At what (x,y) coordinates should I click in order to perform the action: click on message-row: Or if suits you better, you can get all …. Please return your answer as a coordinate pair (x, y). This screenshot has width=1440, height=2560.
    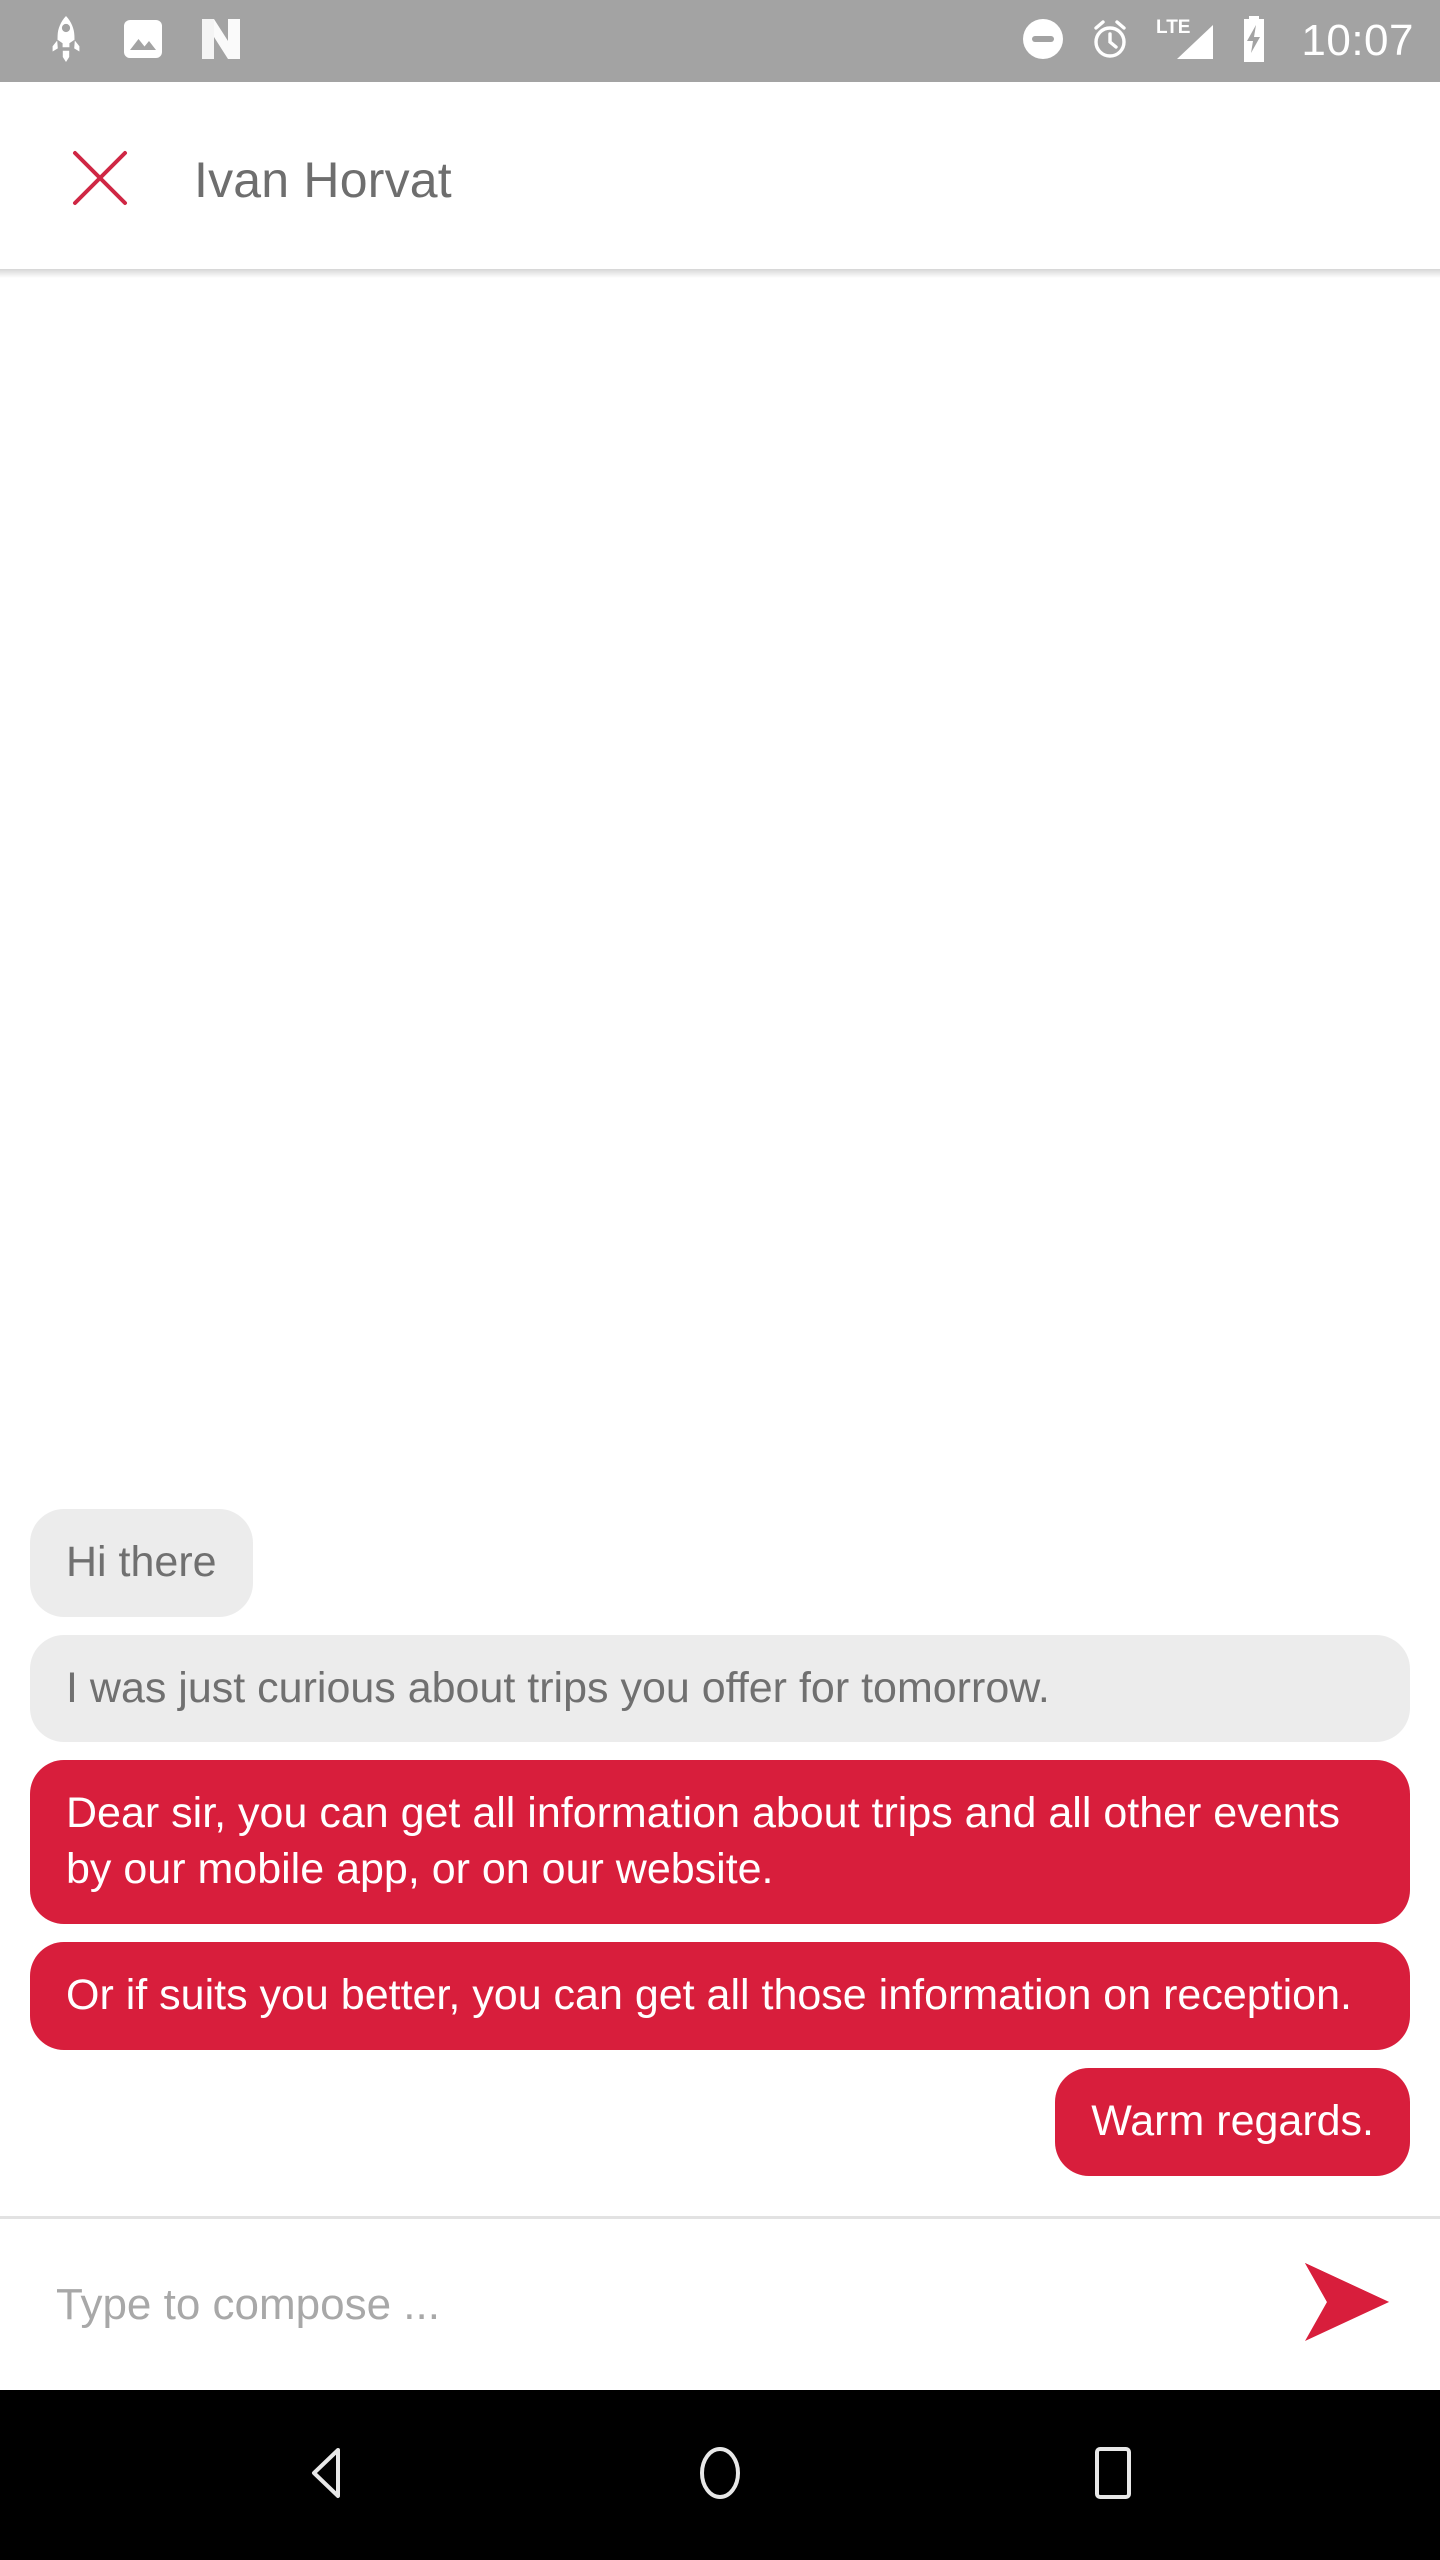
    Looking at the image, I should click on (720, 1996).